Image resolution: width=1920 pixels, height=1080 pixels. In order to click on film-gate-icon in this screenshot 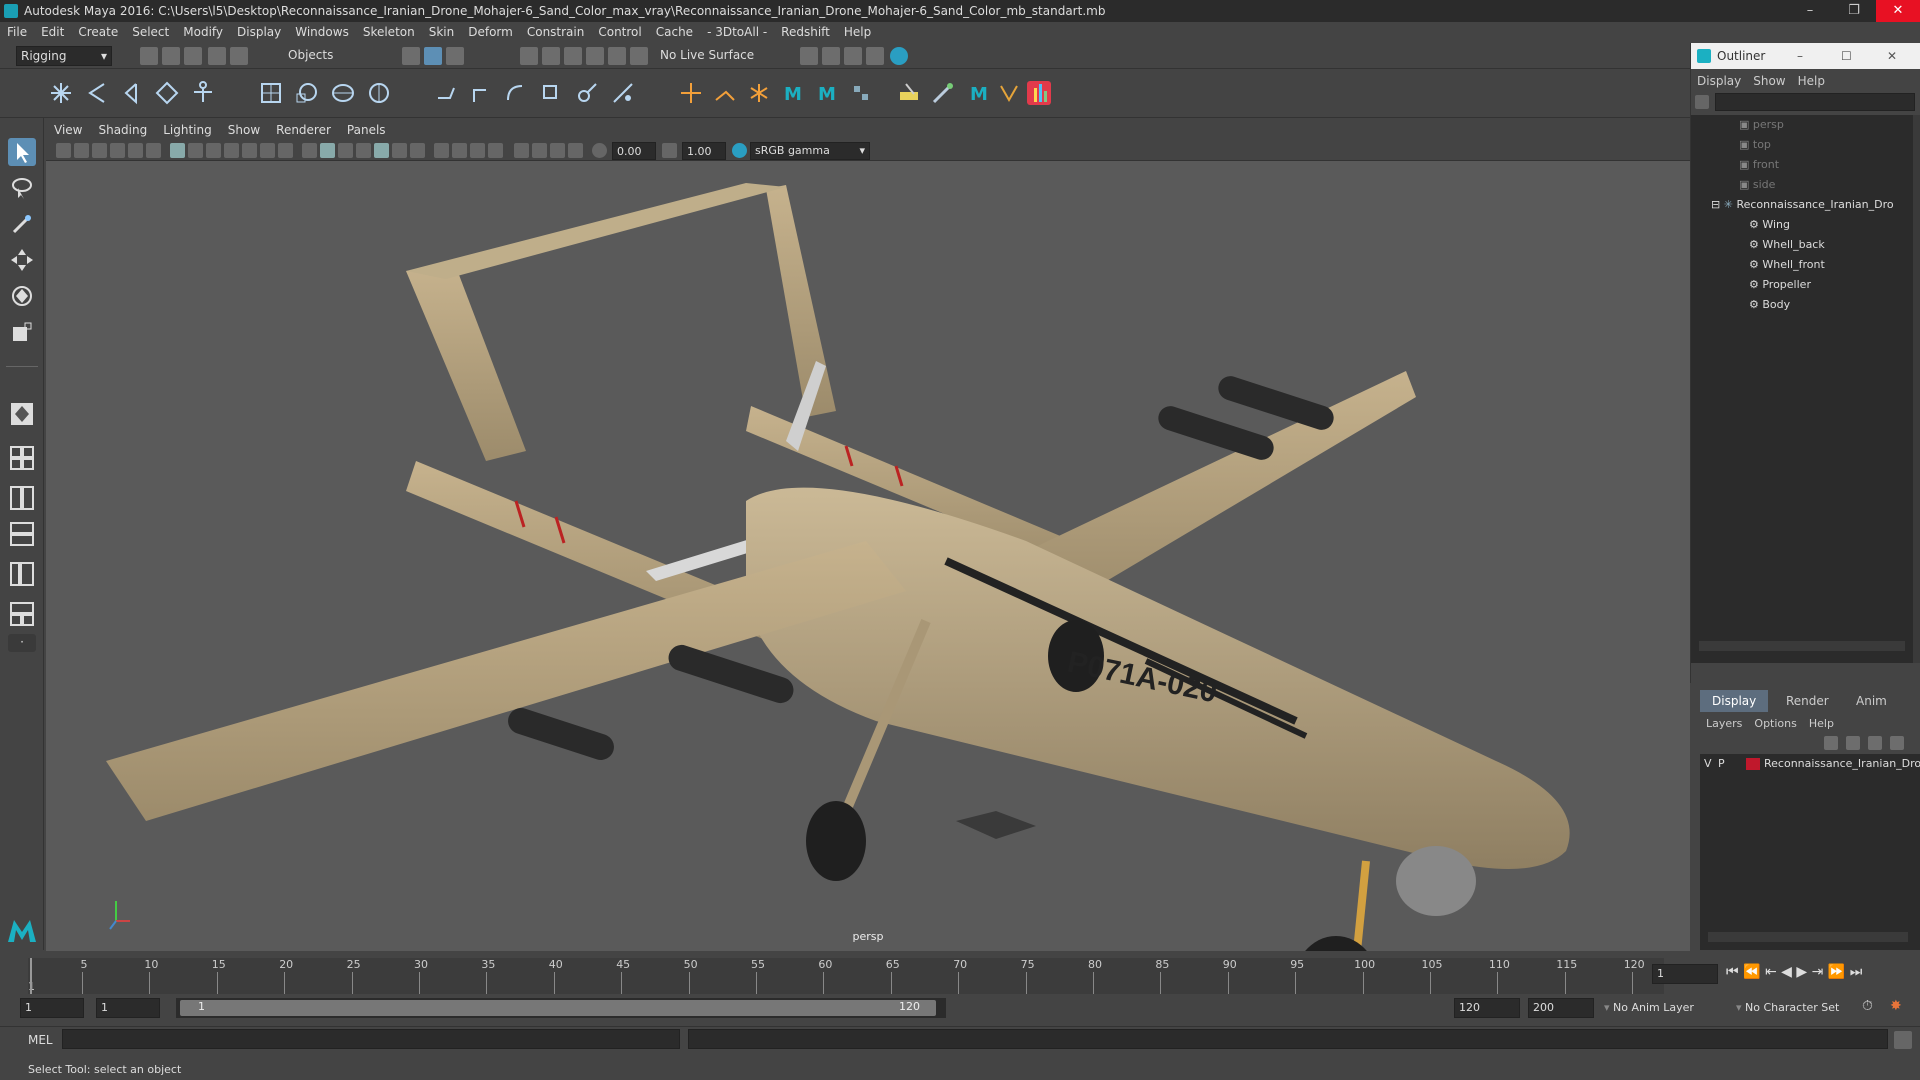, I will do `click(195, 150)`.